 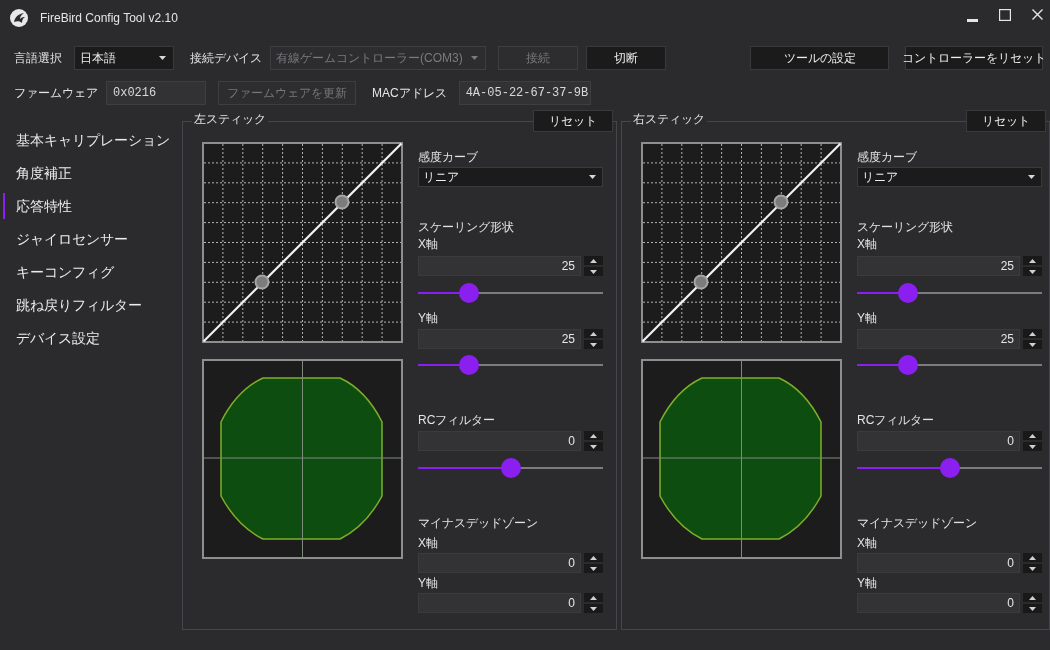 I want to click on sidebar-item: 角度補正, so click(x=92, y=173).